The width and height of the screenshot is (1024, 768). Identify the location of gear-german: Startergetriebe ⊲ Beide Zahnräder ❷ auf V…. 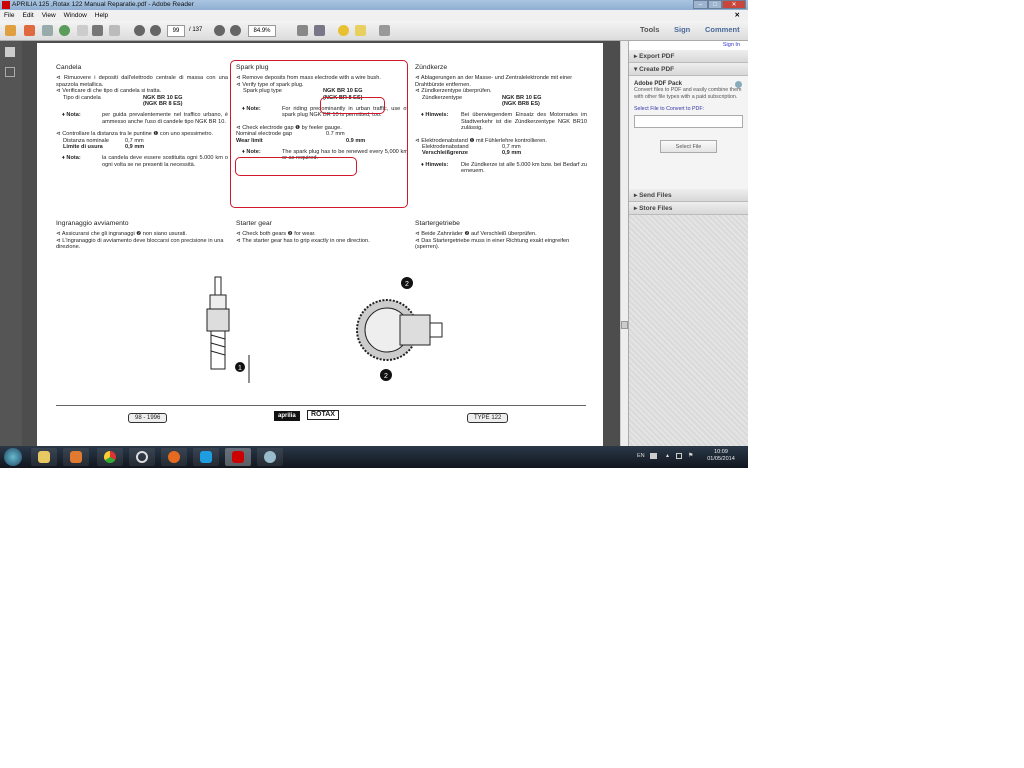
(501, 235).